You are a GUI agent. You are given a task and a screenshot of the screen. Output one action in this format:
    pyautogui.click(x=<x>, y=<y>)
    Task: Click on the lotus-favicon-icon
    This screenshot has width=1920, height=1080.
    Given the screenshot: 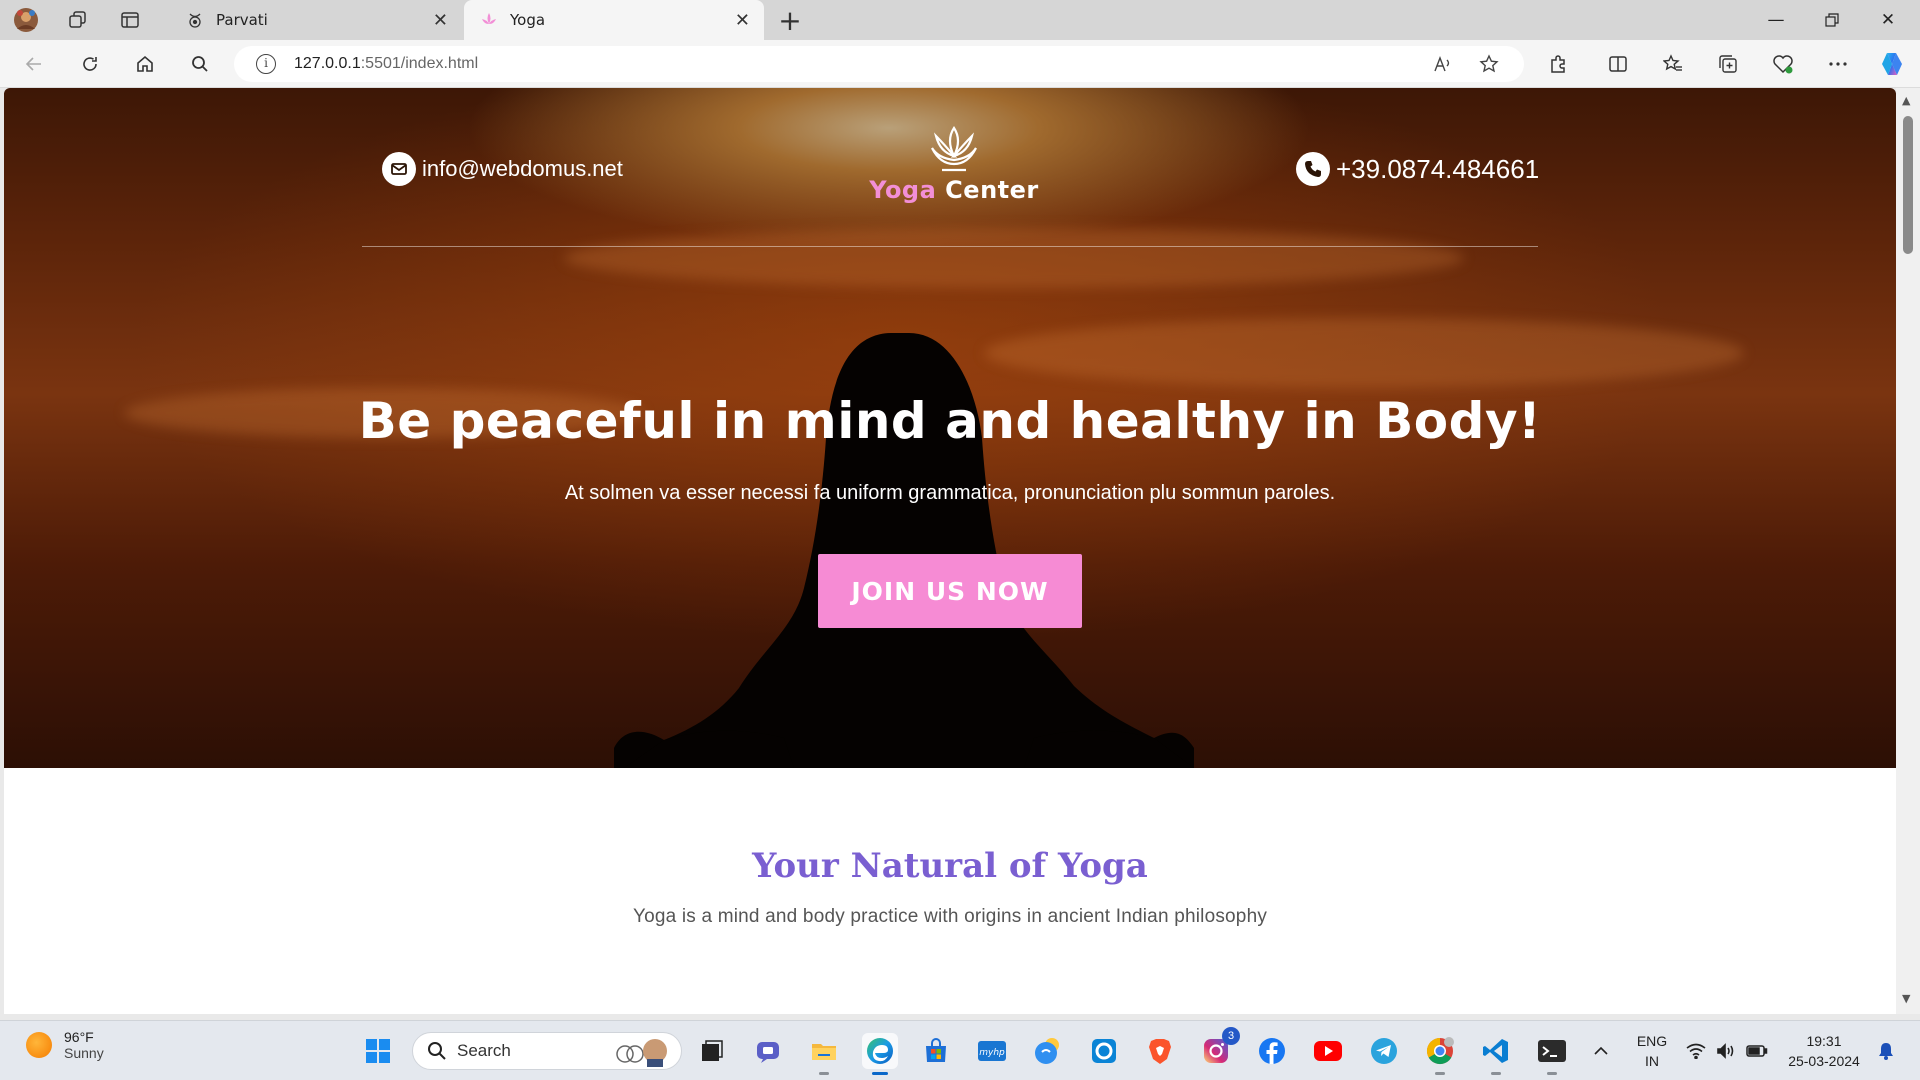 What is the action you would take?
    pyautogui.click(x=489, y=20)
    